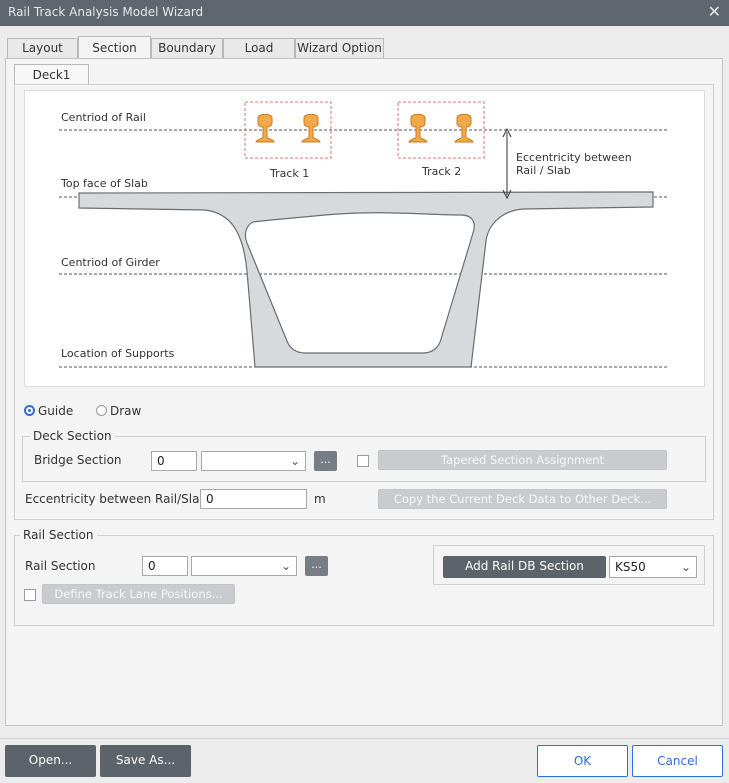  What do you see at coordinates (106, 12) in the screenshot?
I see `window-title: Rail Track Analysis Model Wizard` at bounding box center [106, 12].